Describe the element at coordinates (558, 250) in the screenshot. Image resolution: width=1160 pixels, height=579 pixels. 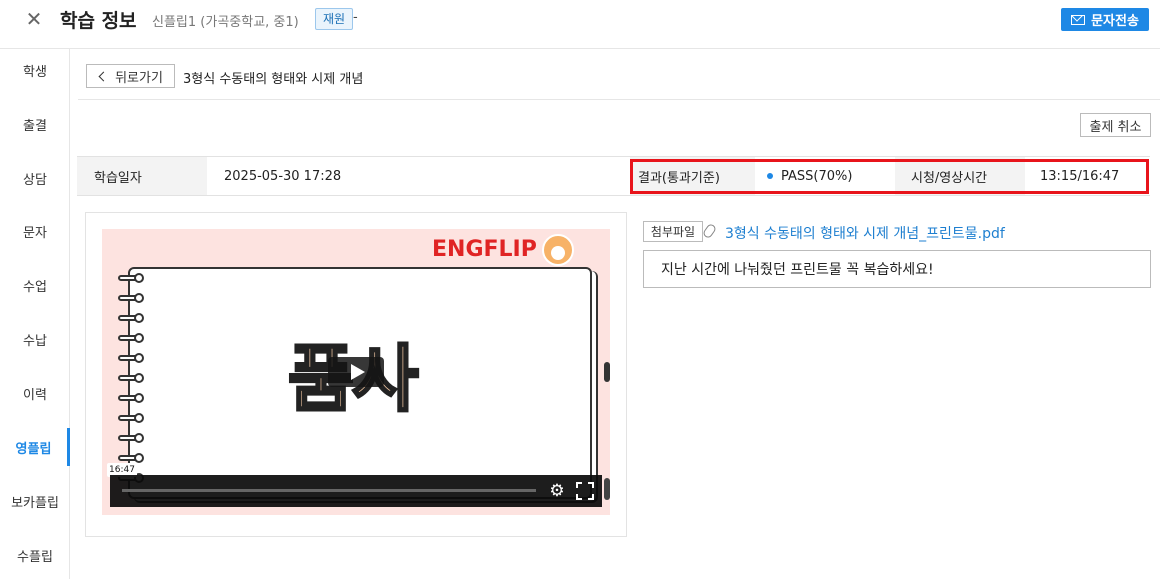
I see `mascot-icon` at that location.